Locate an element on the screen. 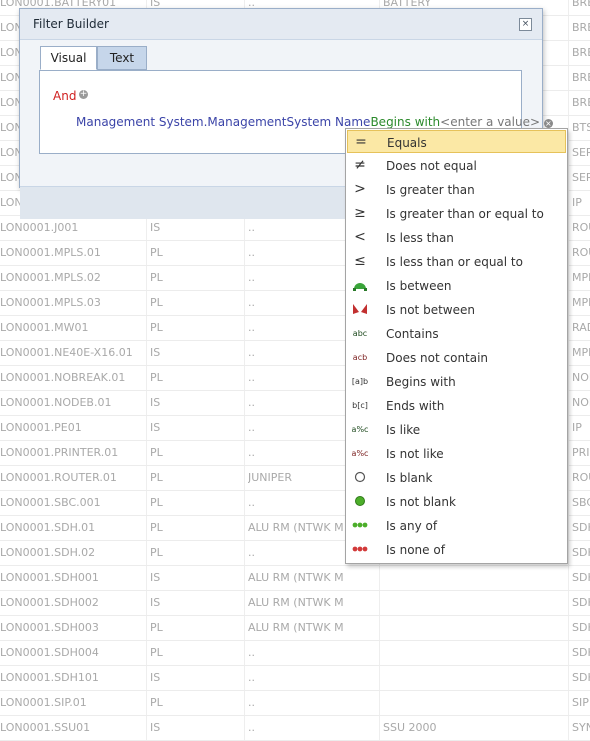 The width and height of the screenshot is (590, 741). table-cell: LON0001.SDH.02 is located at coordinates (48, 552).